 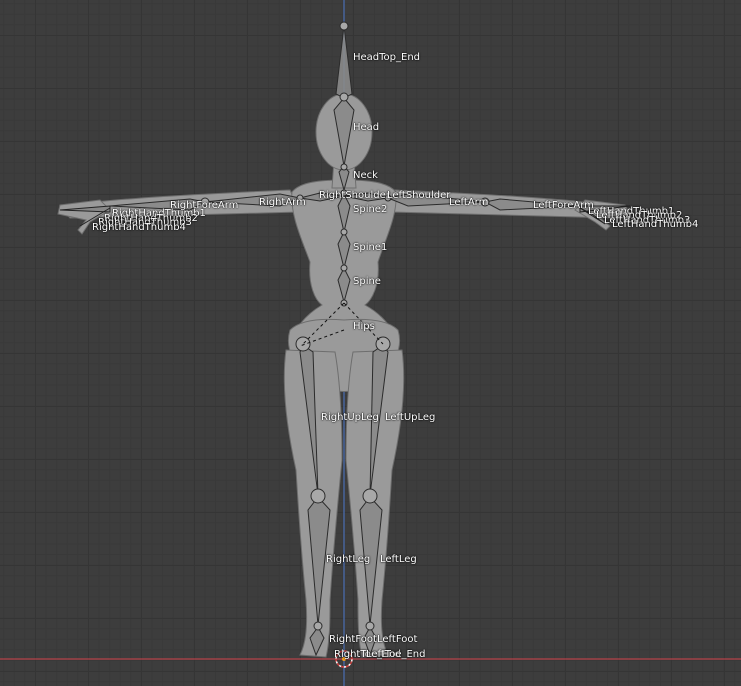 I want to click on bone-label-head: Head, so click(x=366, y=127).